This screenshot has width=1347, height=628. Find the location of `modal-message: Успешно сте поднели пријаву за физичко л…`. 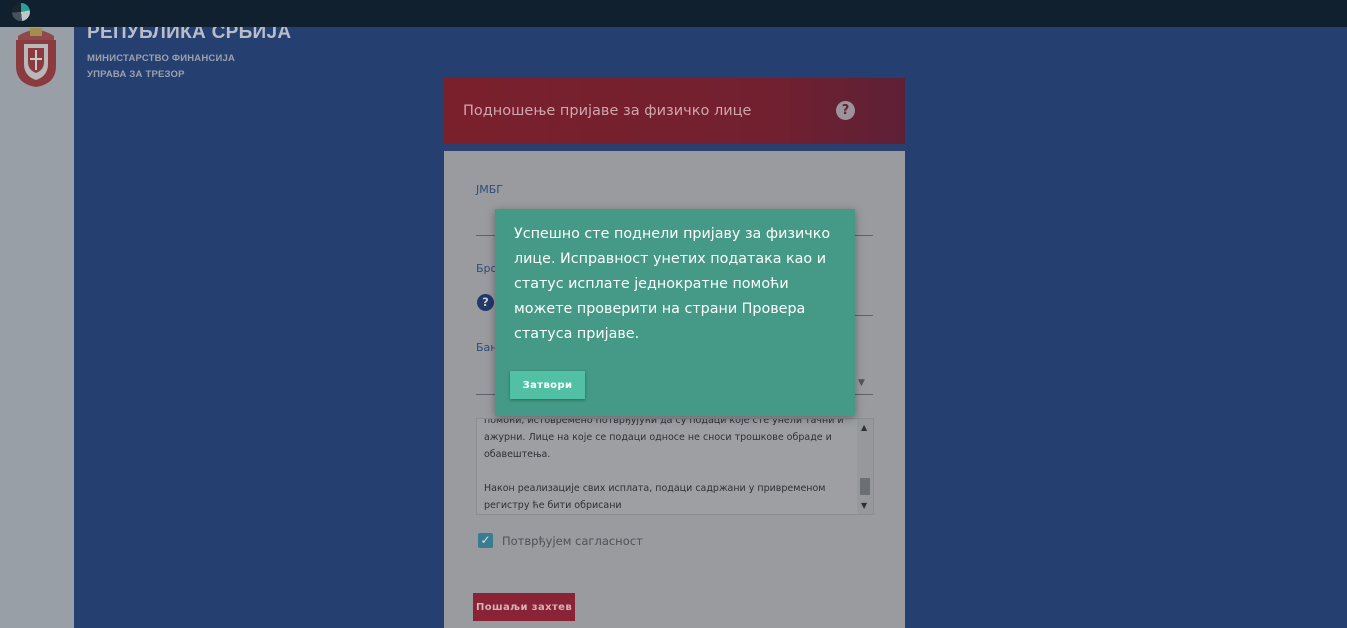

modal-message: Успешно сте поднели пријаву за физичко л… is located at coordinates (672, 284).